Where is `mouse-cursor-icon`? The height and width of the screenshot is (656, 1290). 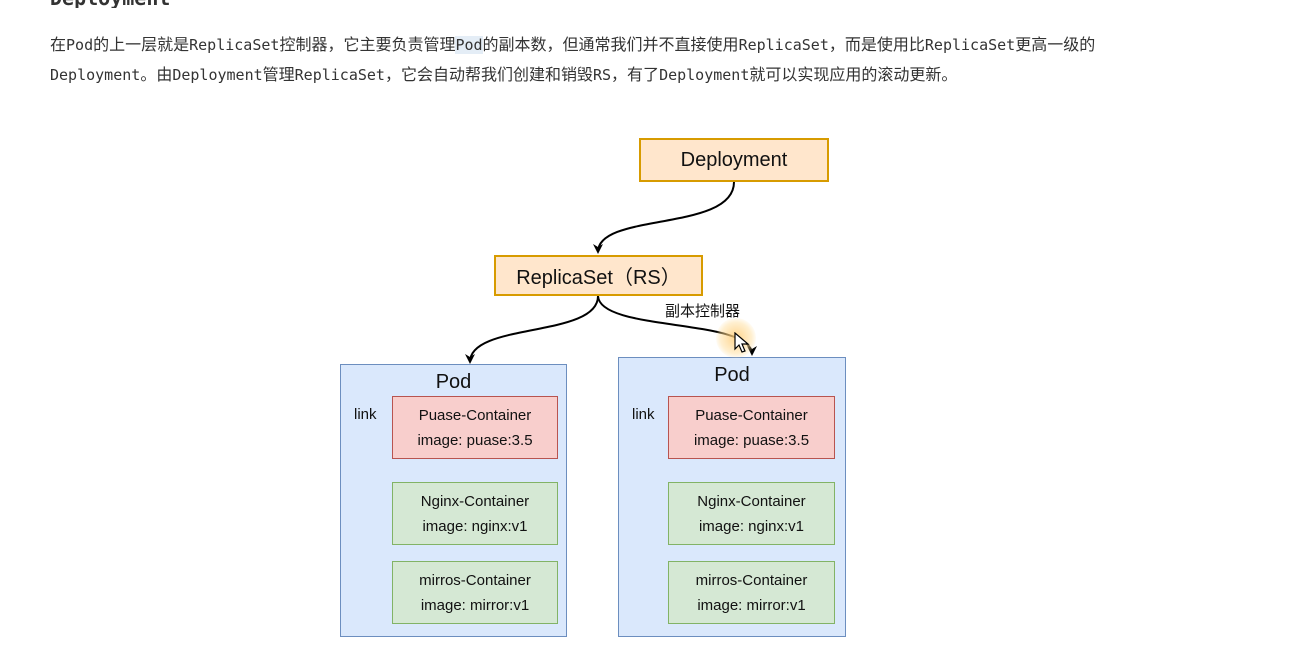 mouse-cursor-icon is located at coordinates (742, 342).